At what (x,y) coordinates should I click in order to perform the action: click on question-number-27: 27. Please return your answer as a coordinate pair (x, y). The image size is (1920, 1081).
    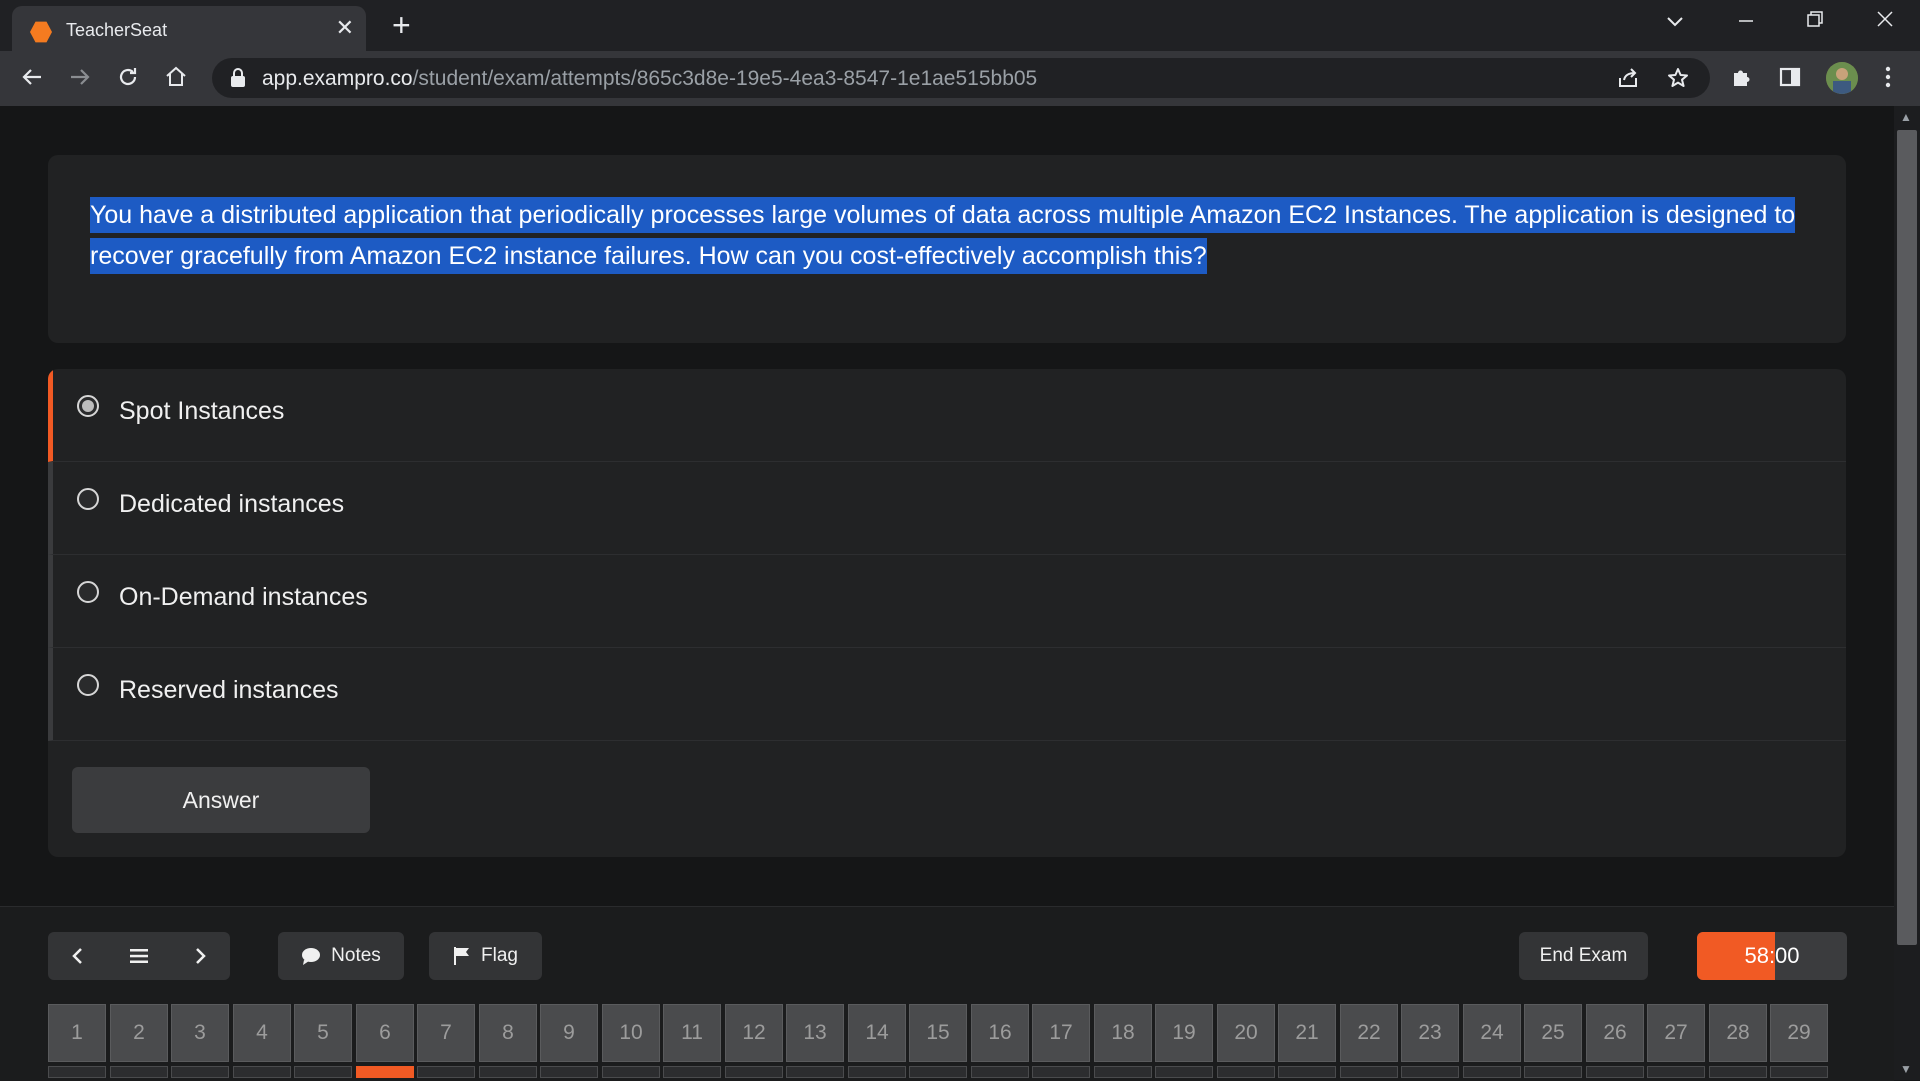
    Looking at the image, I should click on (1676, 1033).